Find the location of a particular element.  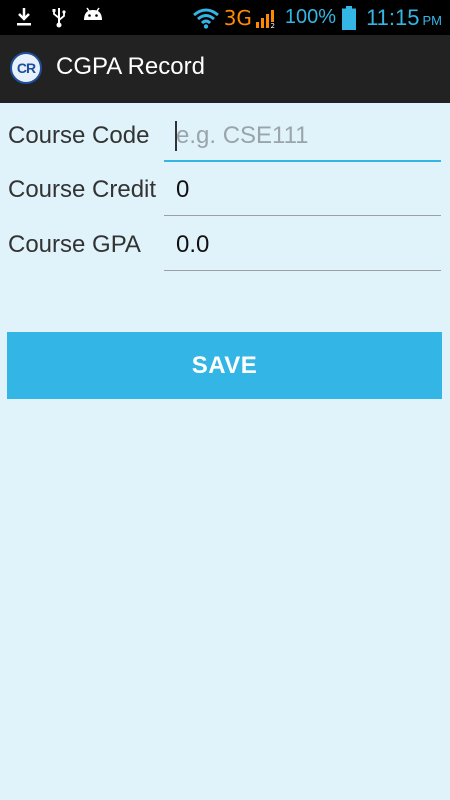

clock: 11:15 is located at coordinates (393, 17).